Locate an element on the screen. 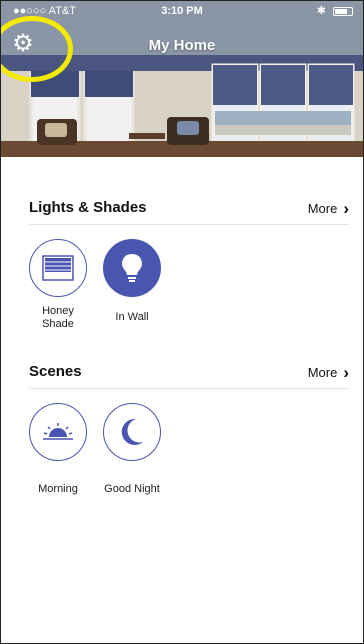 Image resolution: width=364 pixels, height=644 pixels. status-bar: ●●○○○ AT&T 3:10 PM ✱ is located at coordinates (182, 11).